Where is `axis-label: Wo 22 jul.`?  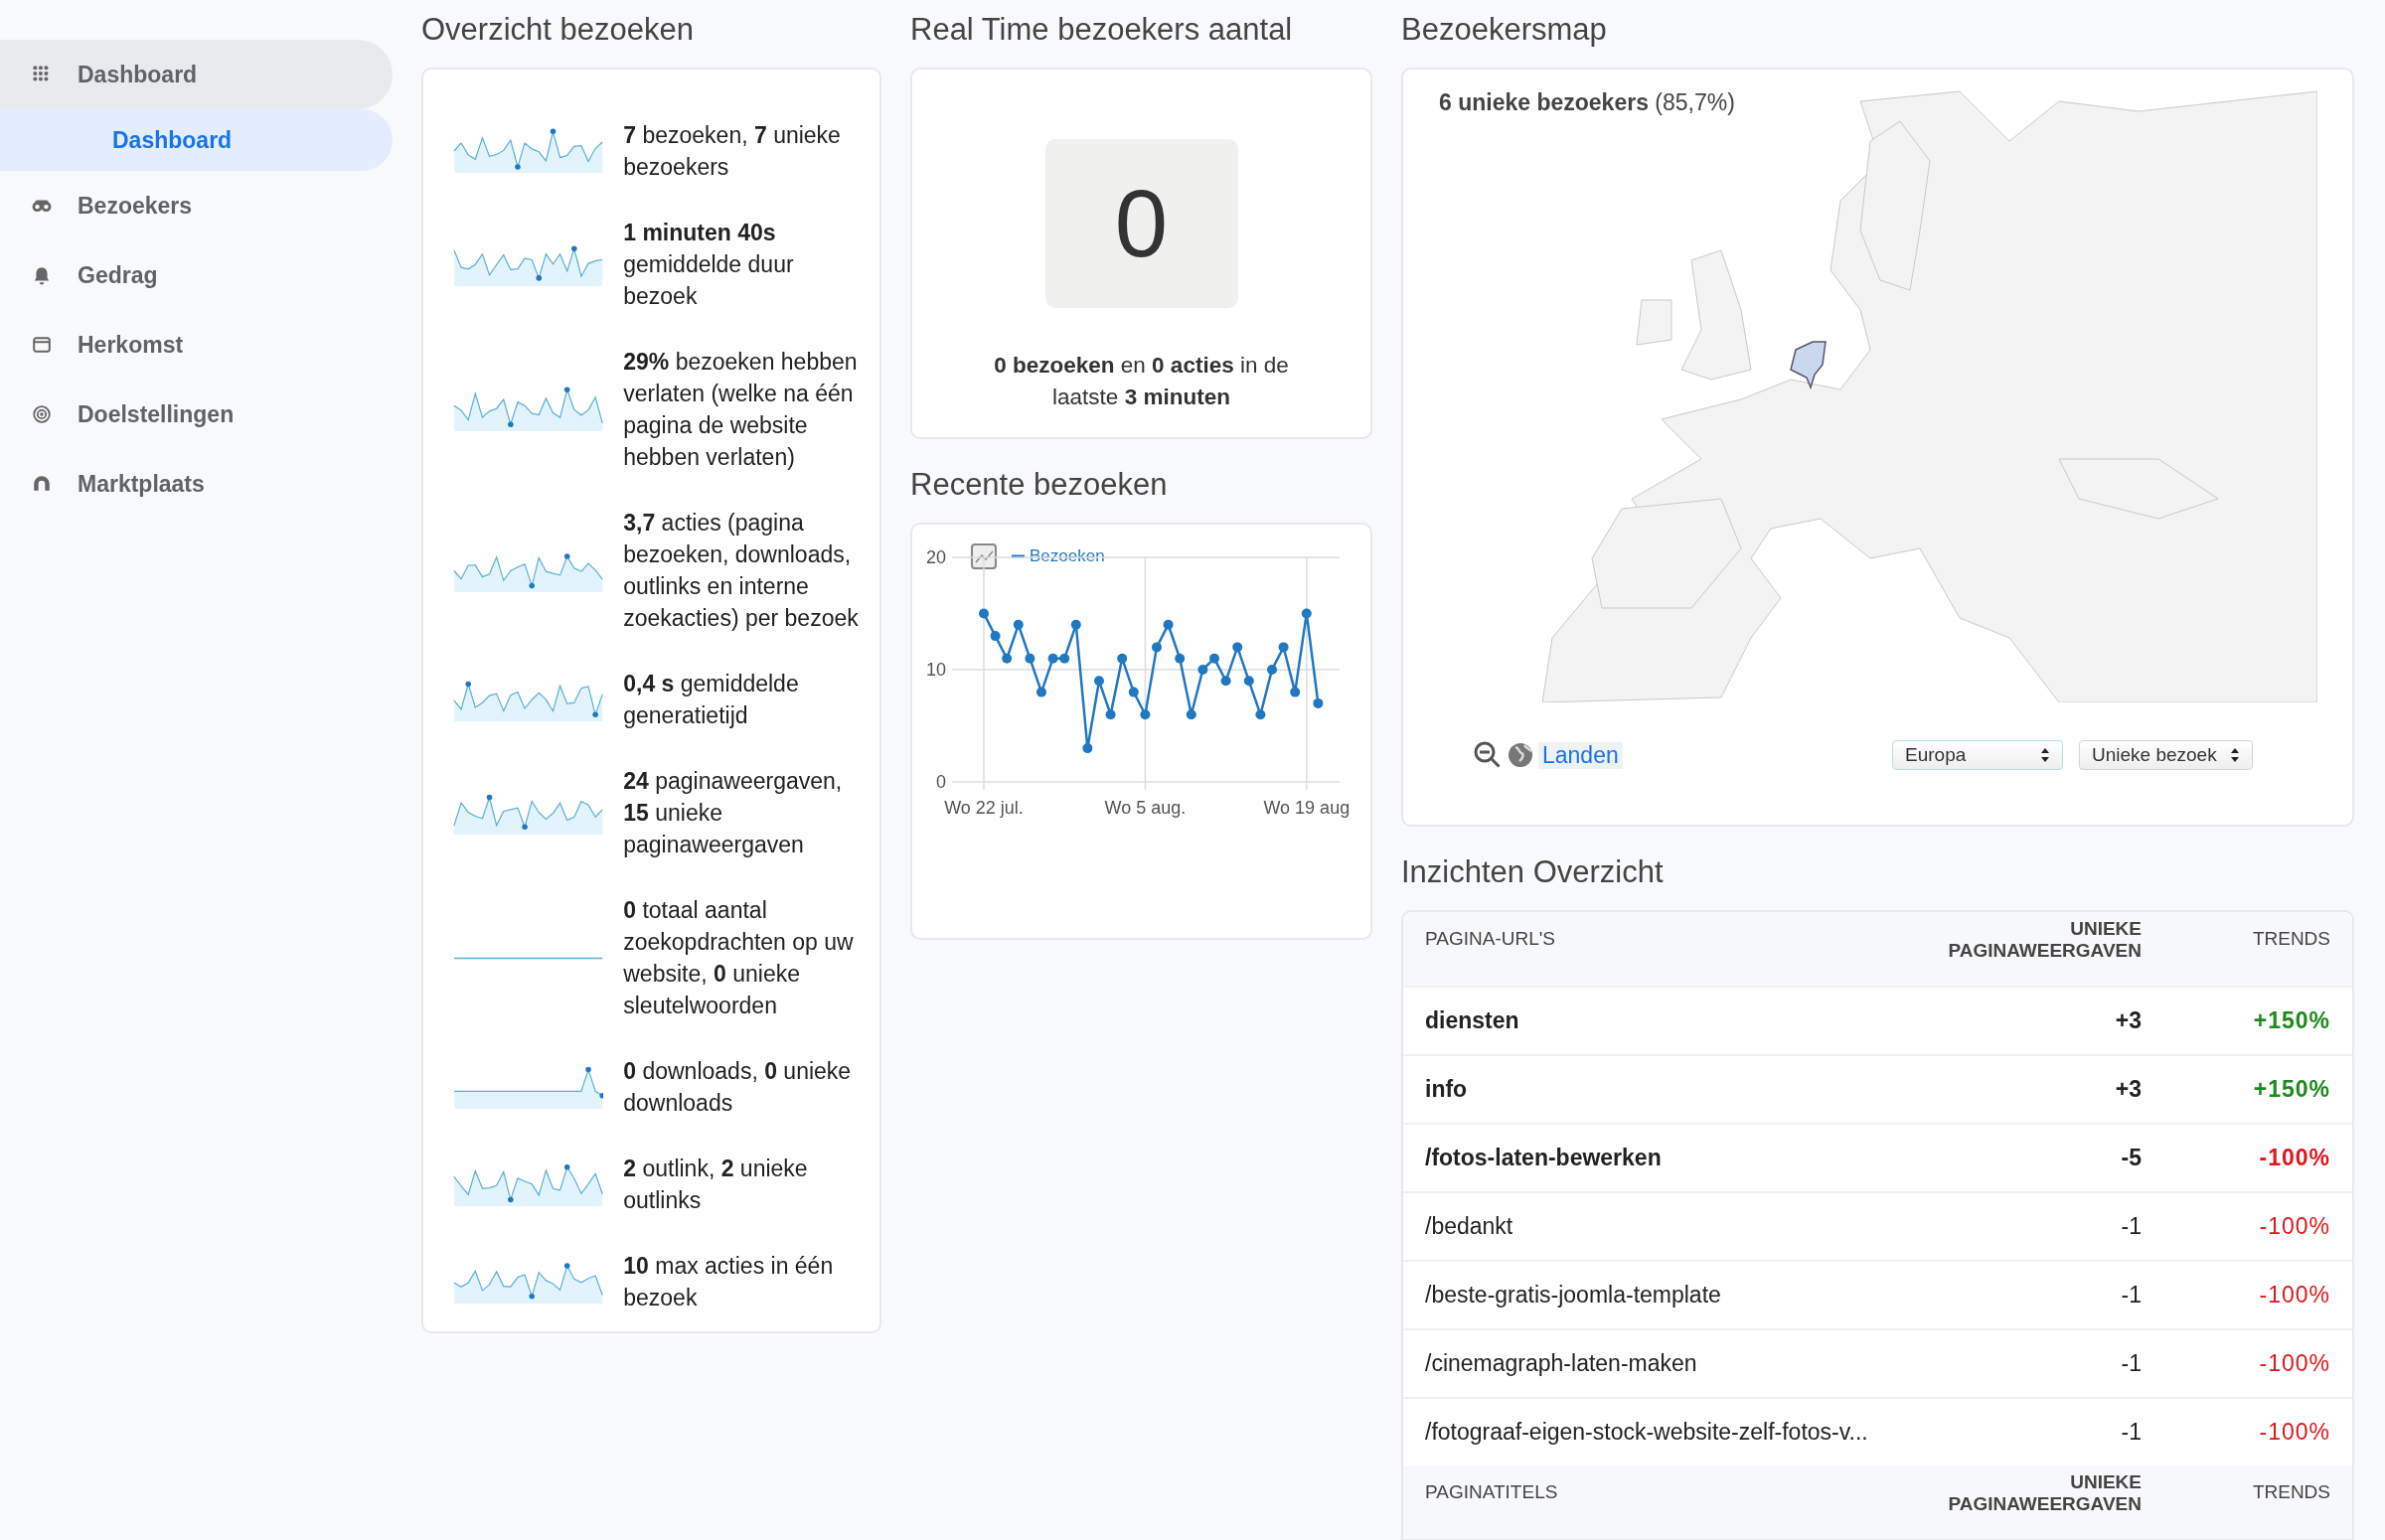 axis-label: Wo 22 jul. is located at coordinates (984, 808).